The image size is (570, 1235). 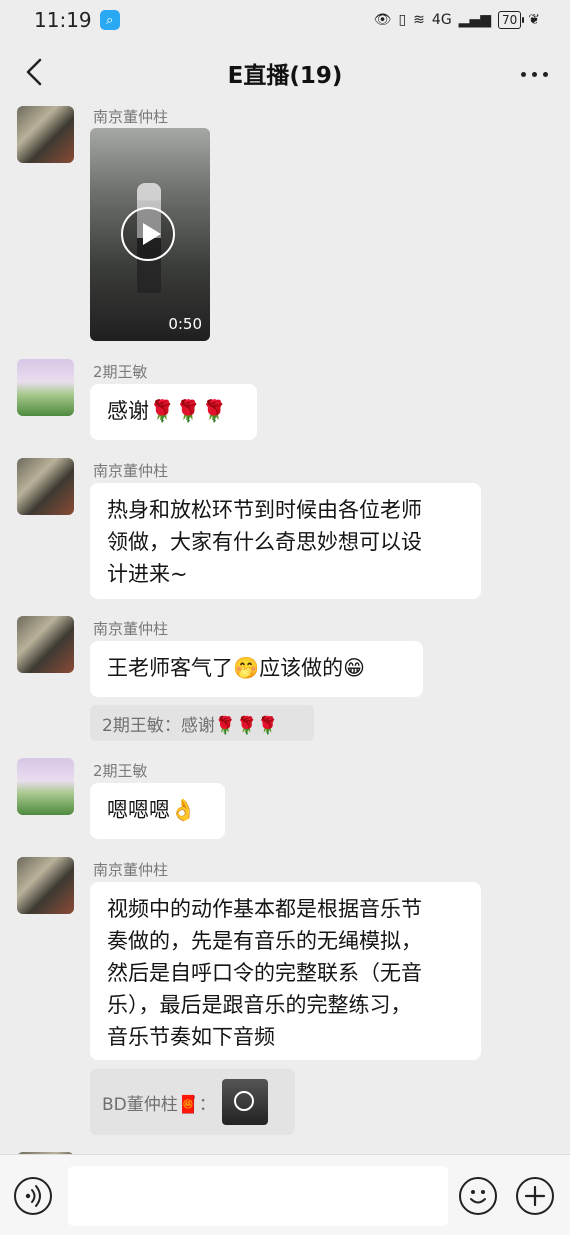 What do you see at coordinates (147, 574) in the screenshot?
I see `message-line: 计进来~` at bounding box center [147, 574].